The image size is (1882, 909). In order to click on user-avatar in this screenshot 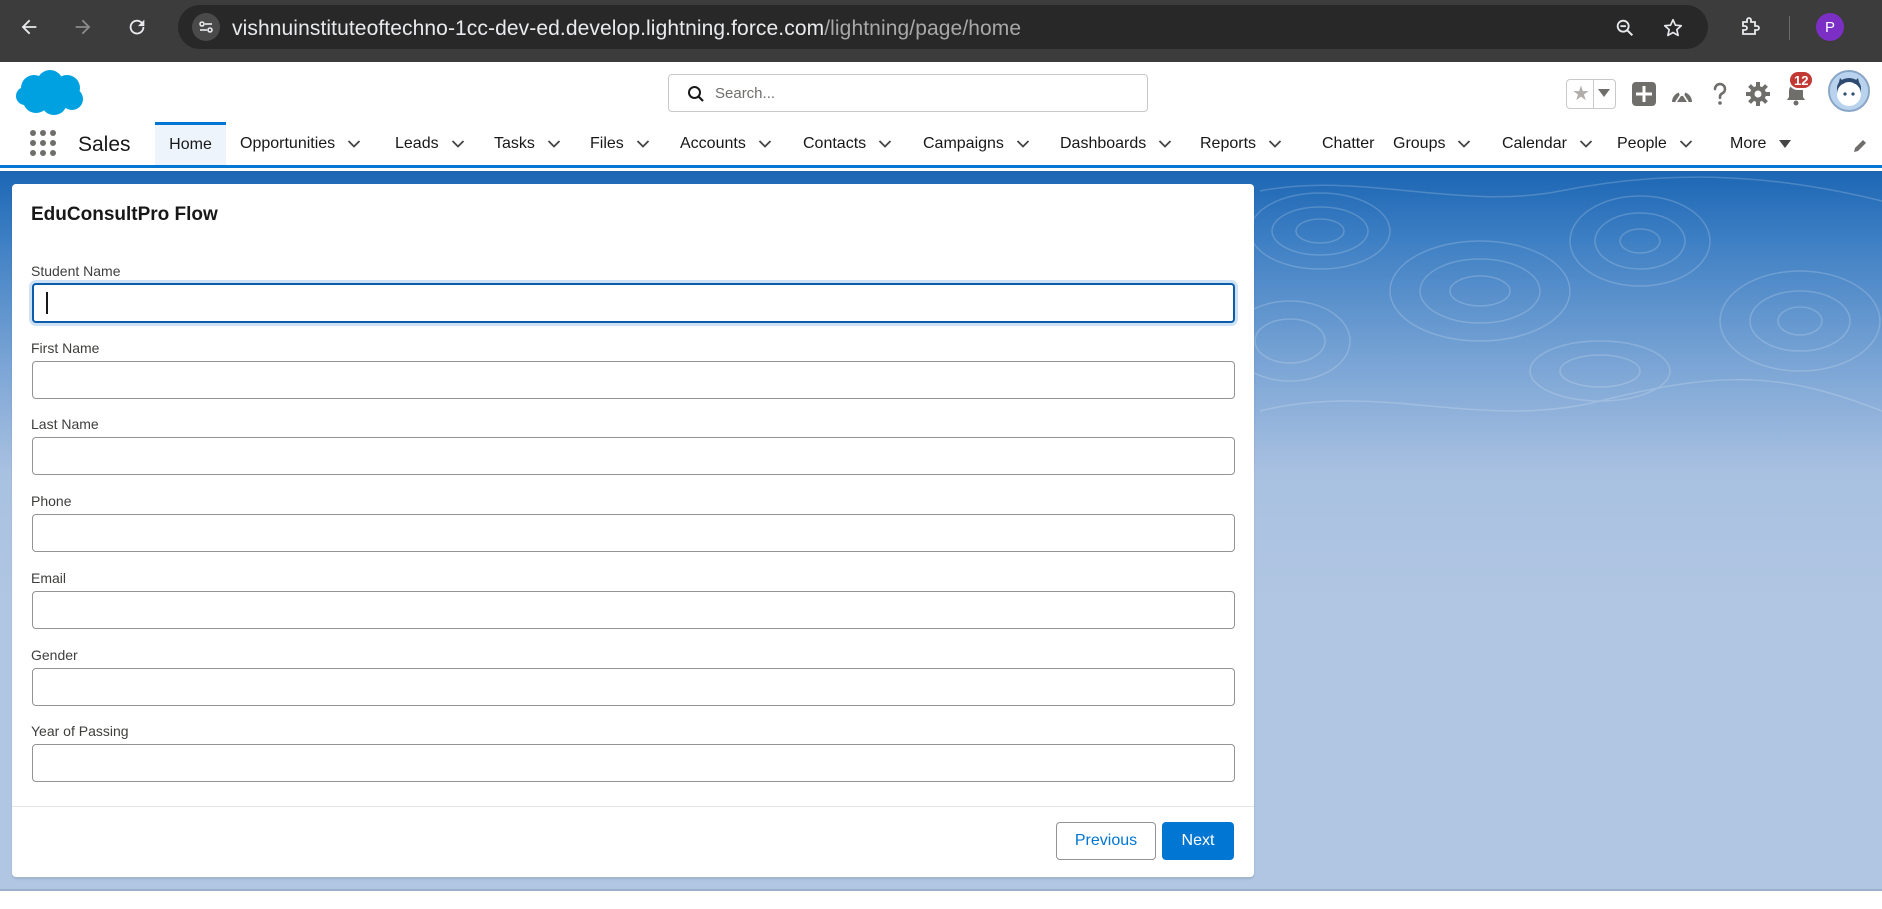, I will do `click(1849, 91)`.